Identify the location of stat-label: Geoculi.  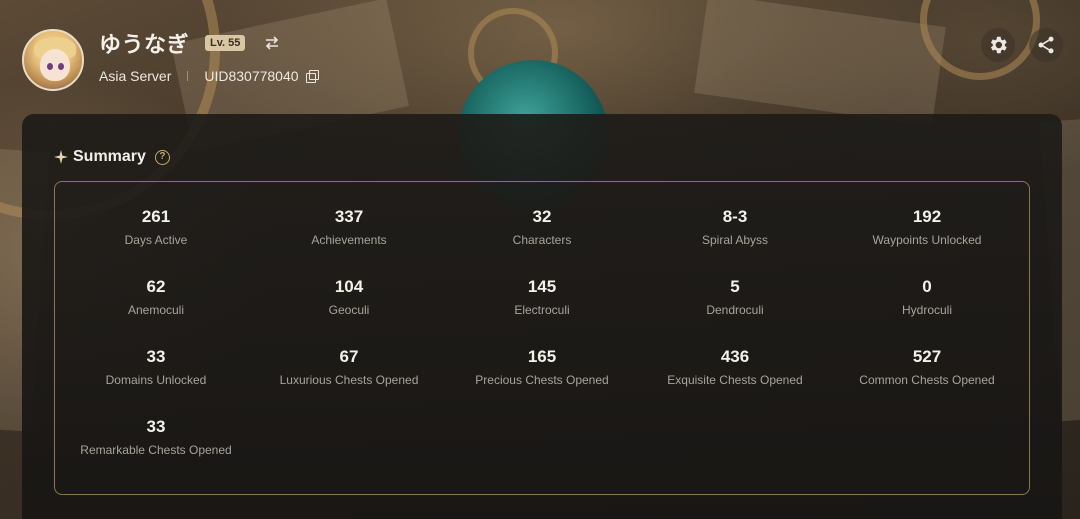
(349, 310).